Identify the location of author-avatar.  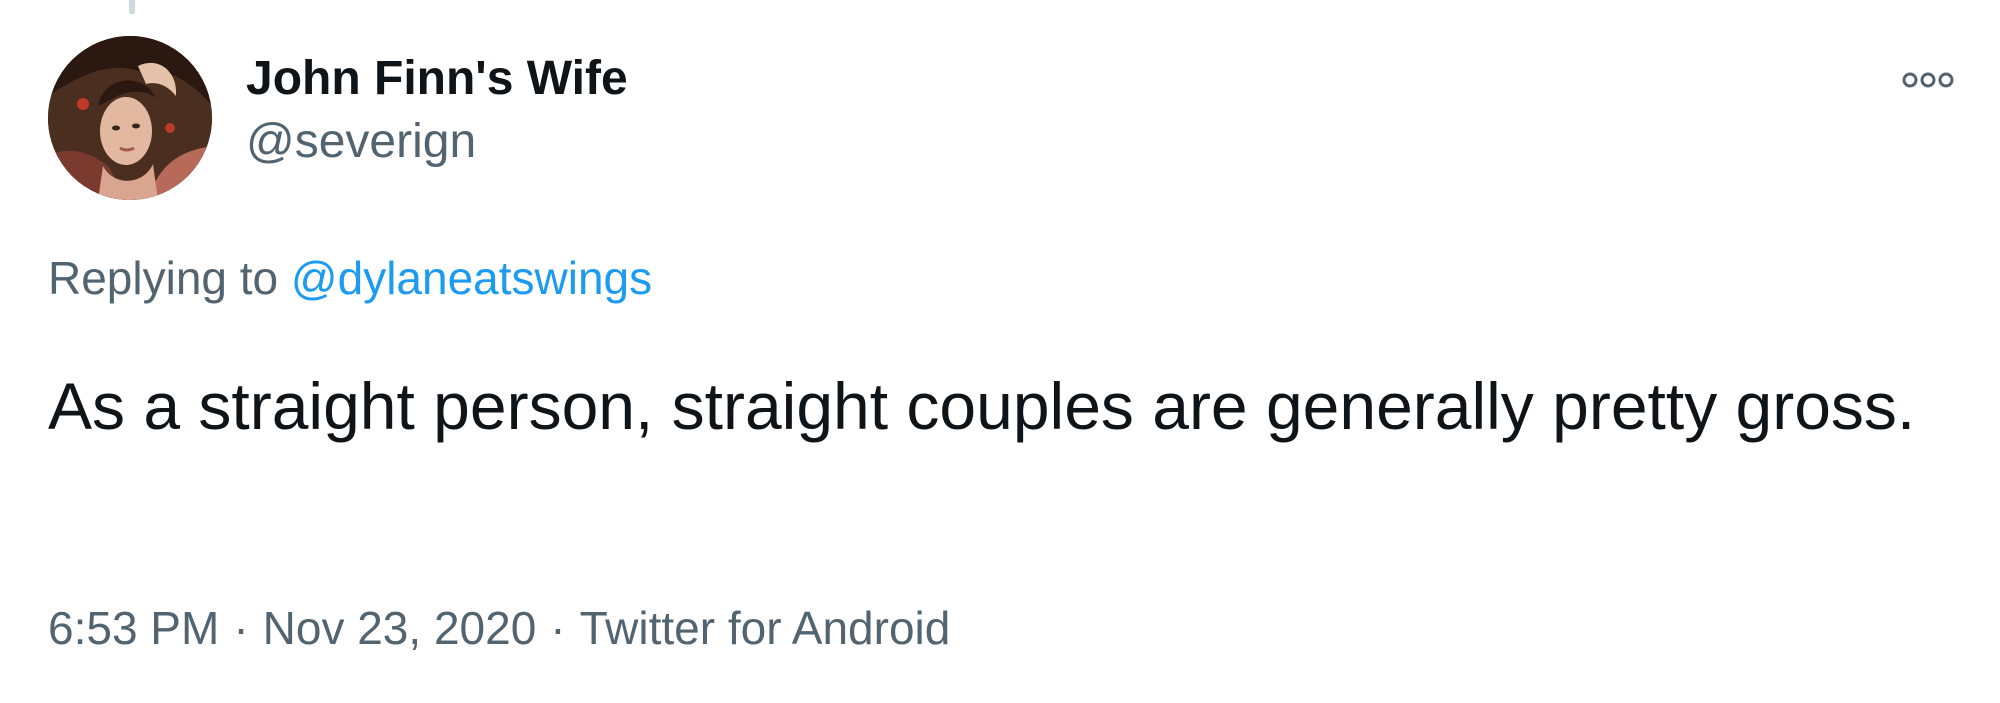
(130, 118).